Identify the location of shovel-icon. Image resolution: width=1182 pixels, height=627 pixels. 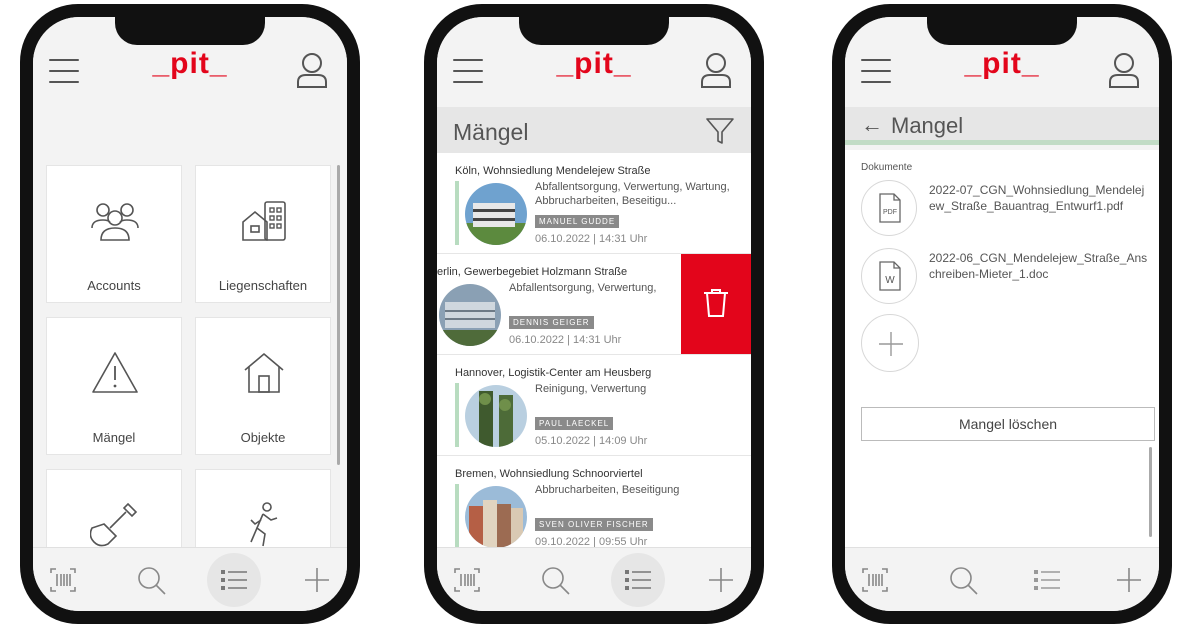
(114, 524).